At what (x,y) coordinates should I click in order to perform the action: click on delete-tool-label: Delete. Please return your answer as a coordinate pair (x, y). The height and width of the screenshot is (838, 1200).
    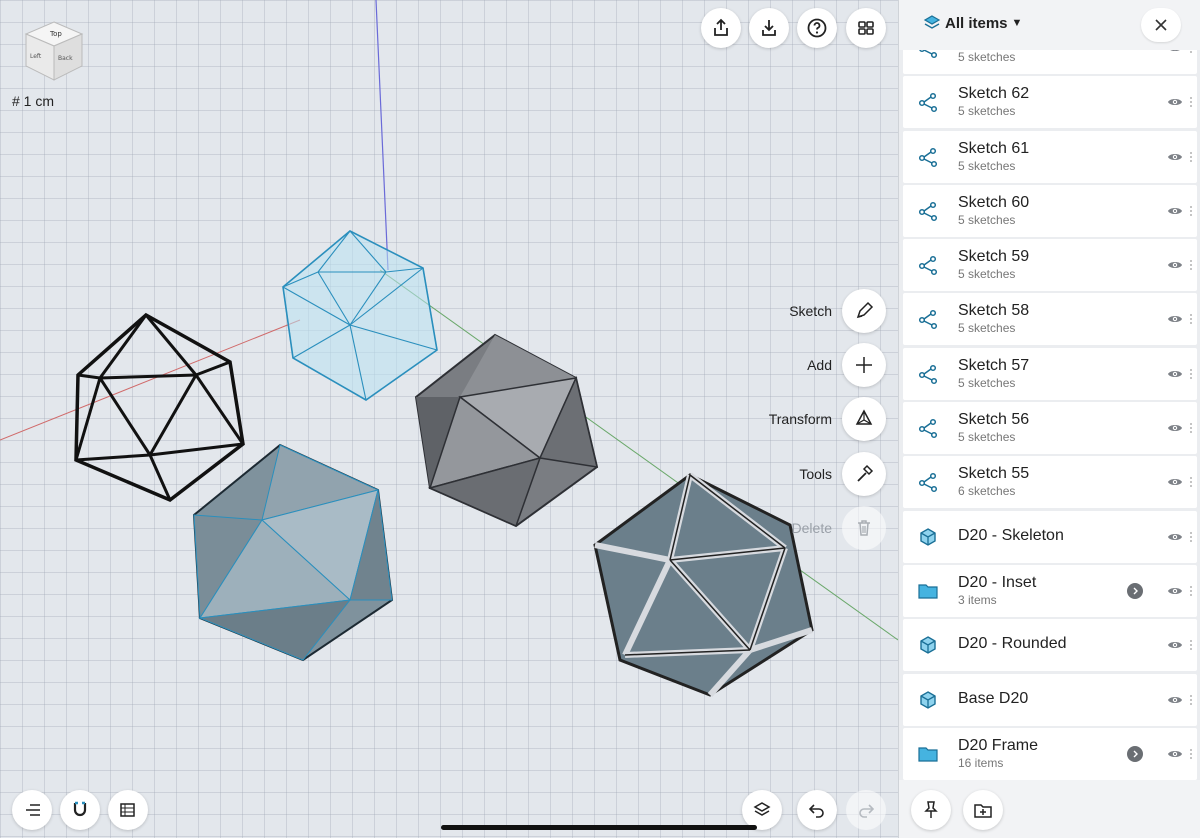
    Looking at the image, I should click on (811, 528).